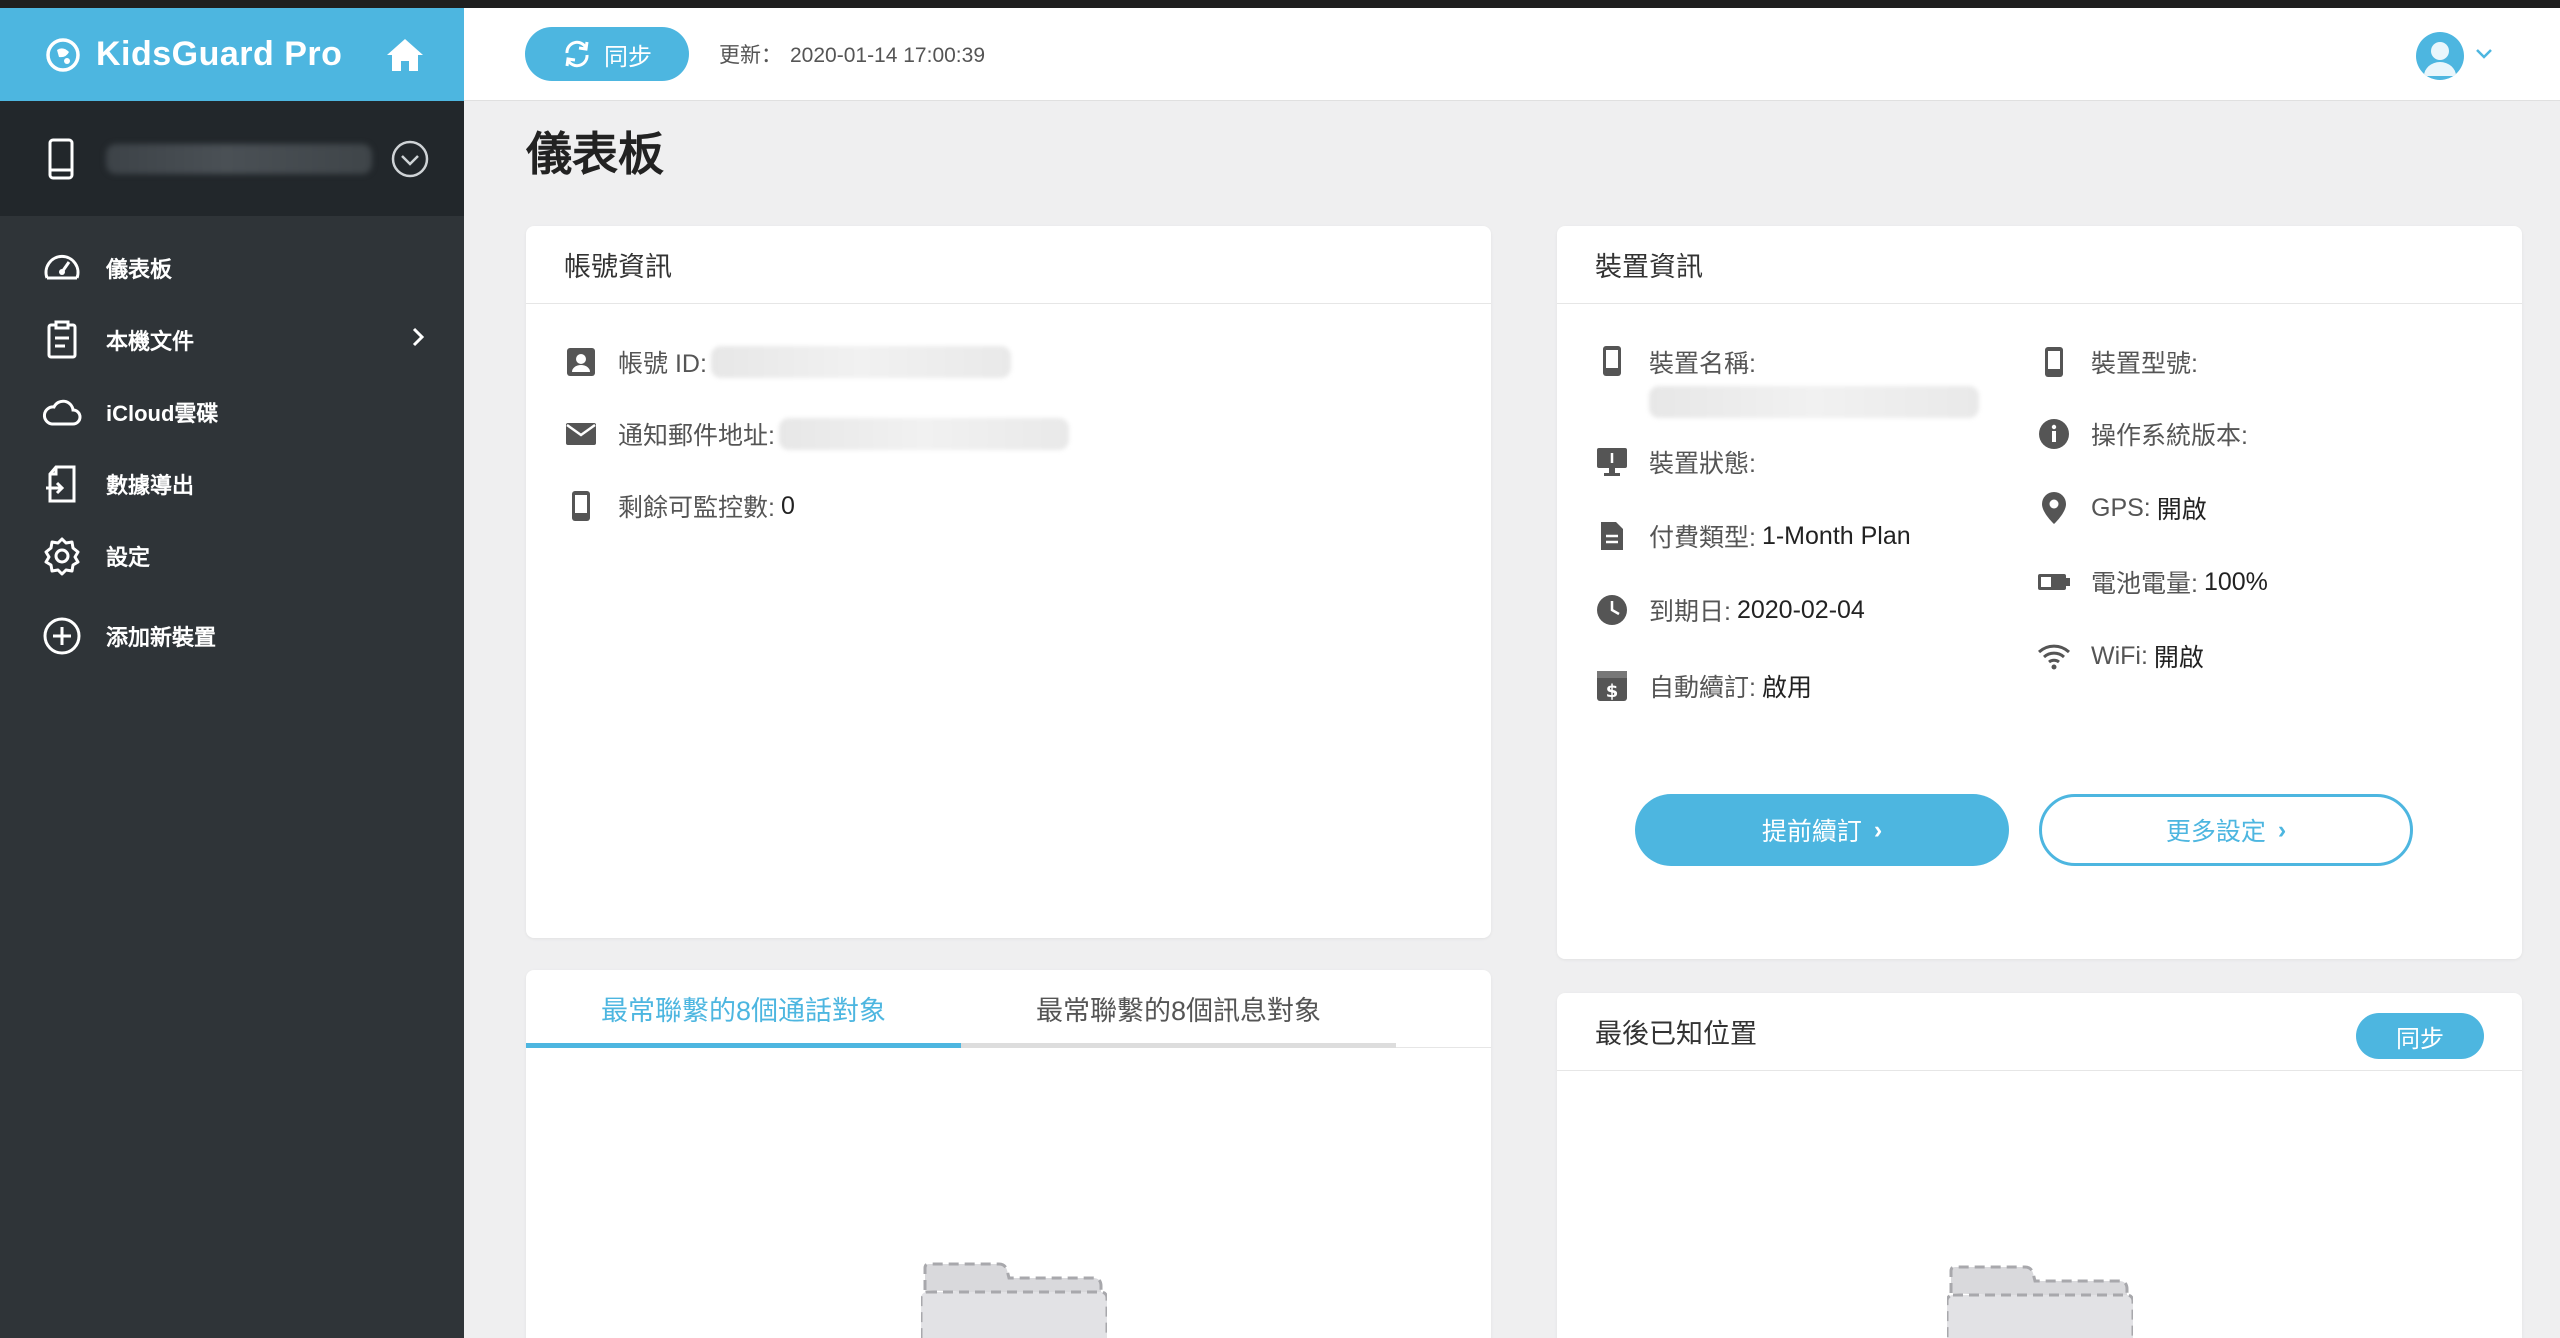 The height and width of the screenshot is (1338, 2560). I want to click on top-window-strip, so click(1280, 4).